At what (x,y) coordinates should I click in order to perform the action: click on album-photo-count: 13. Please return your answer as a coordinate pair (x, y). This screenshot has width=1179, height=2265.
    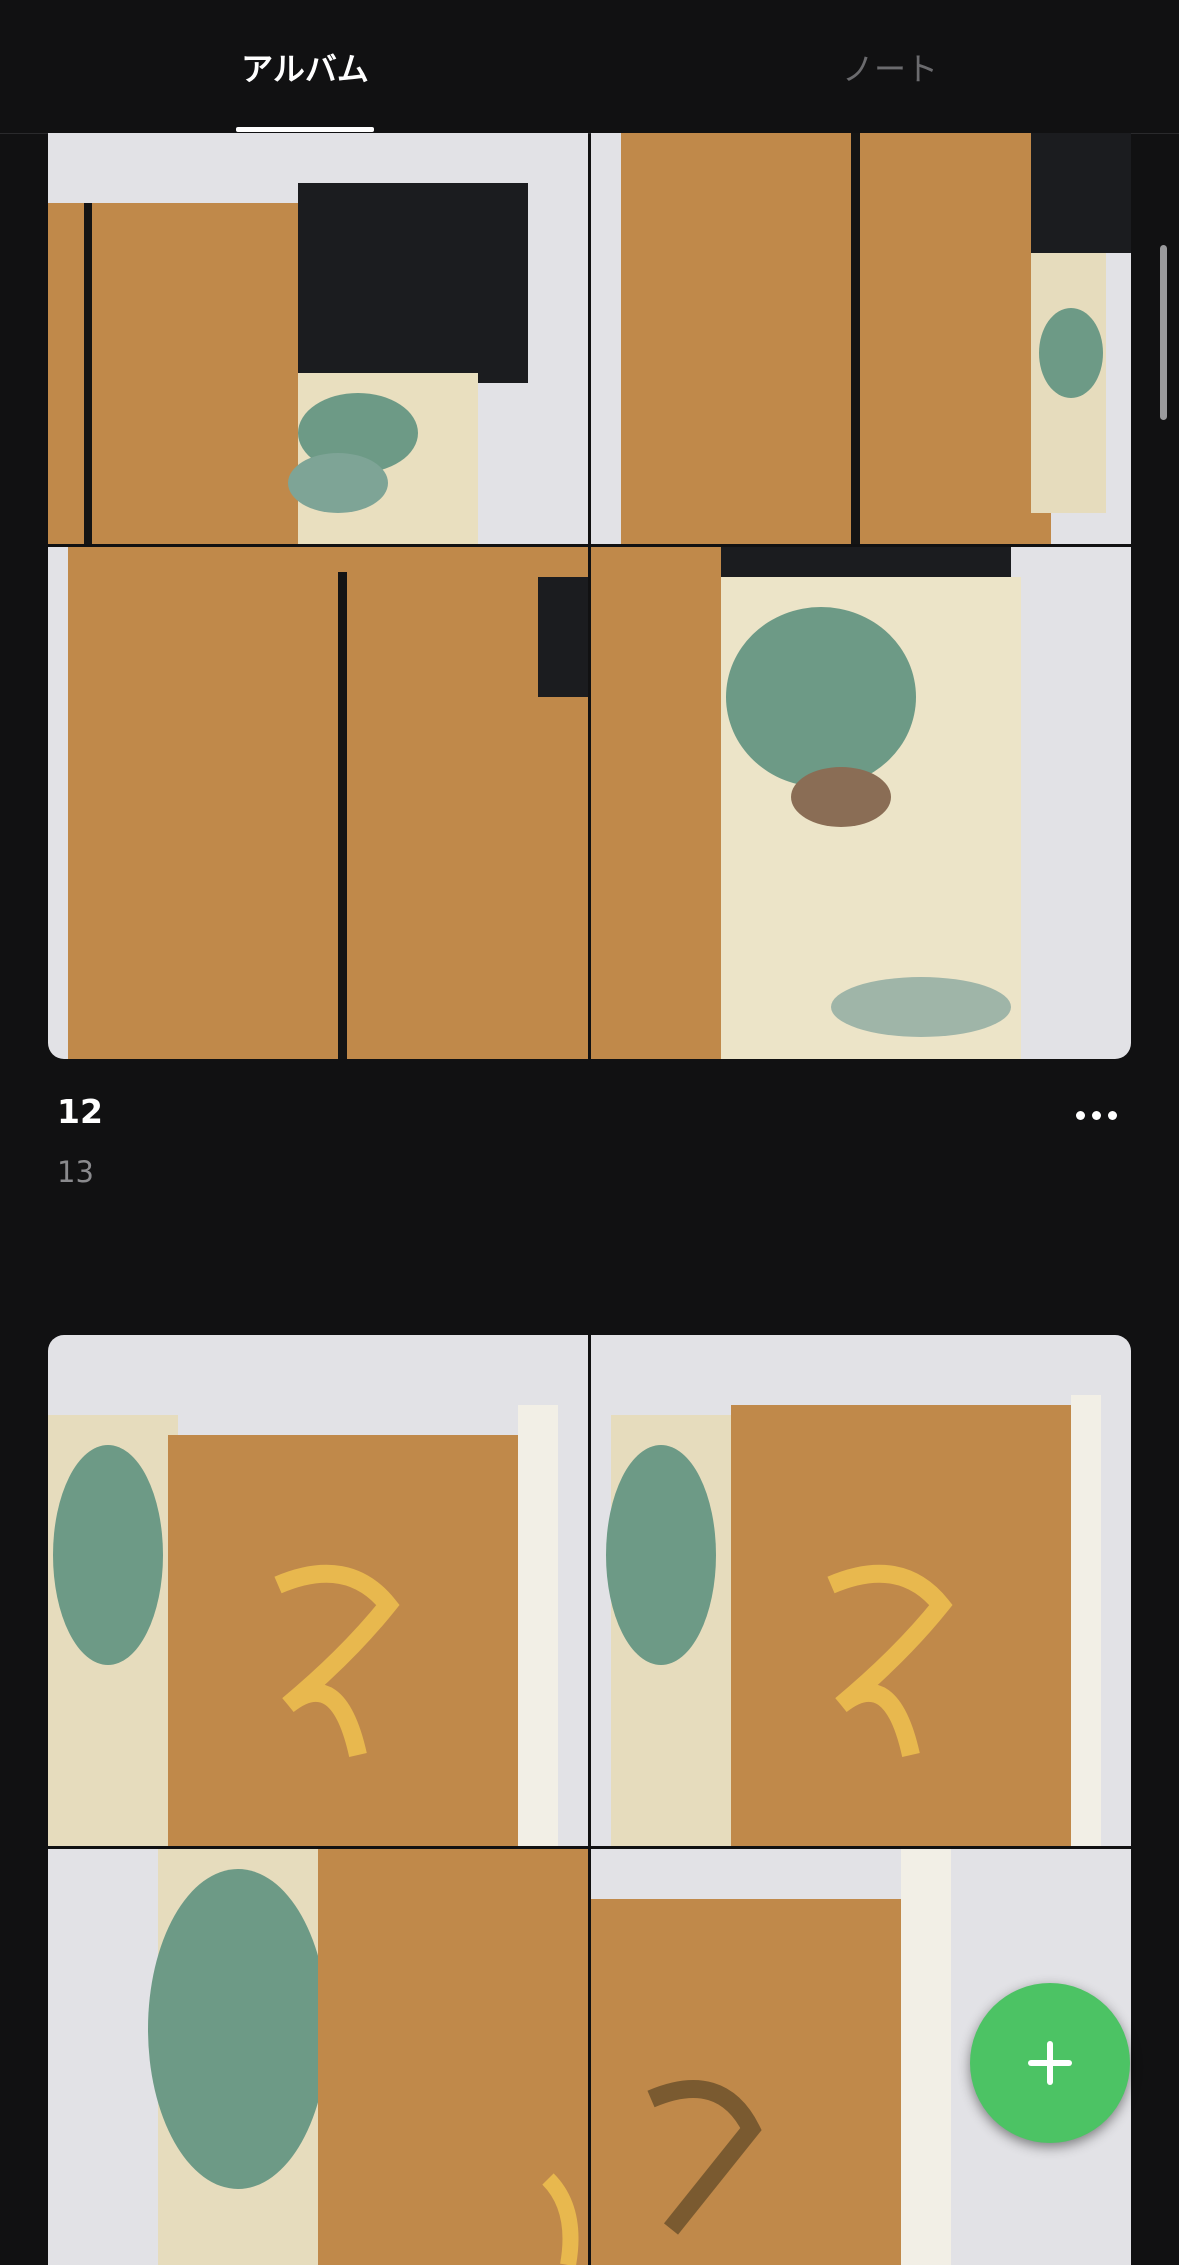
    Looking at the image, I should click on (75, 1172).